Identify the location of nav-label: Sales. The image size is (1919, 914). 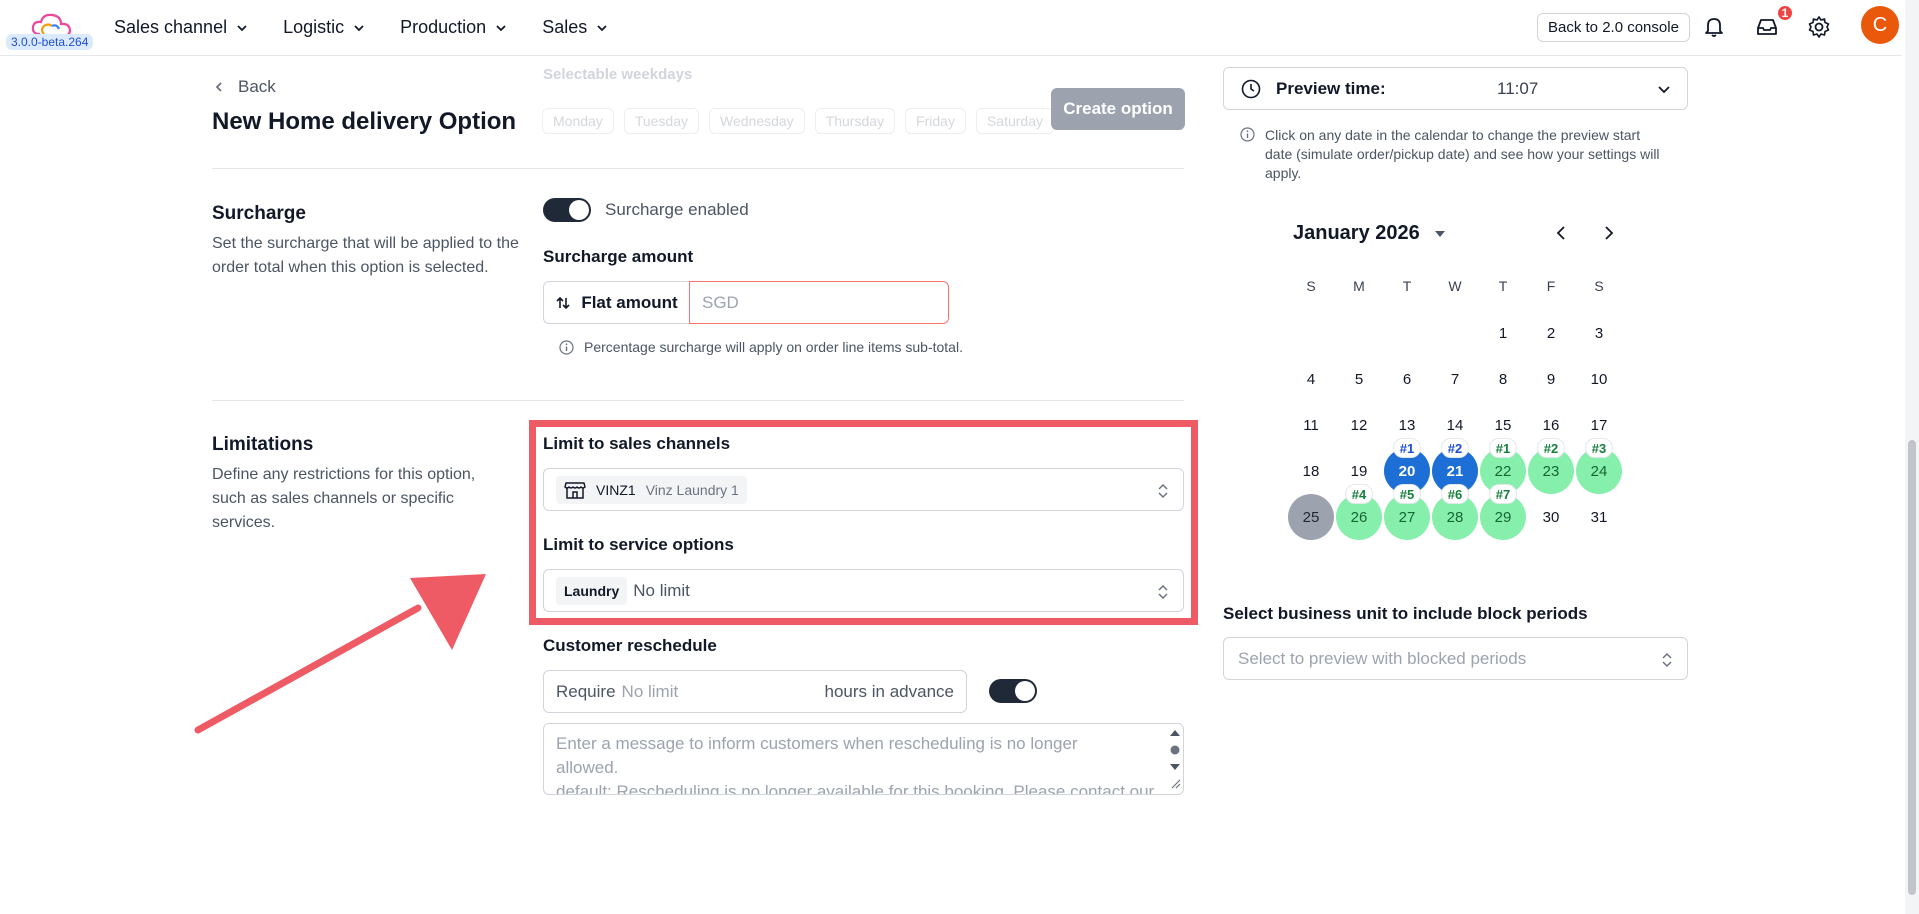
(565, 27).